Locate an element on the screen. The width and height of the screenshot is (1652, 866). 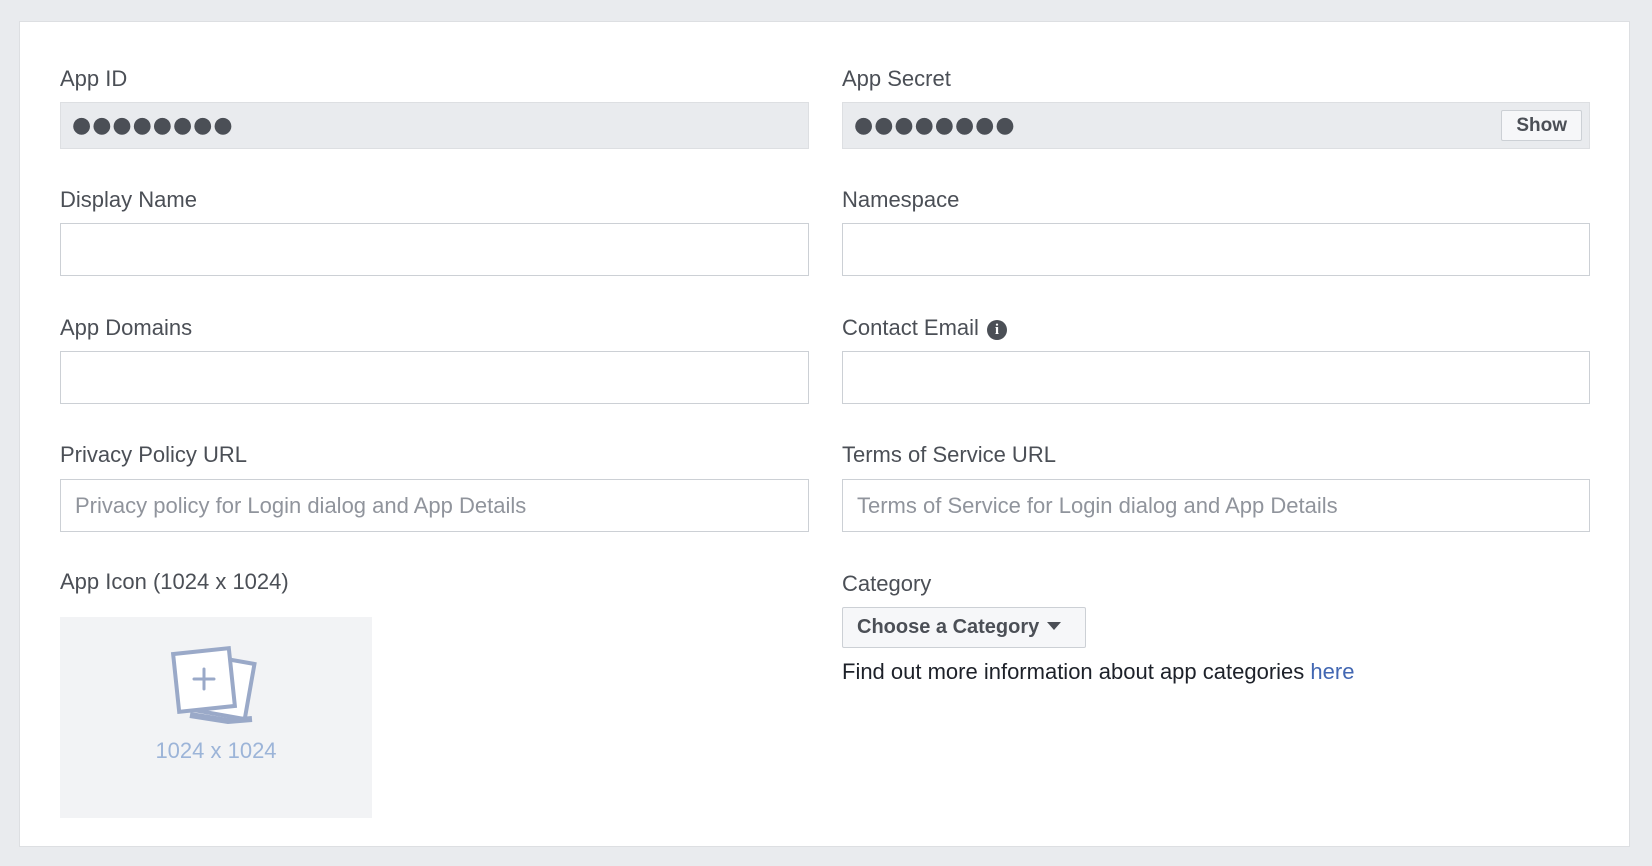
category-dropdown: Choose a Category is located at coordinates (964, 627).